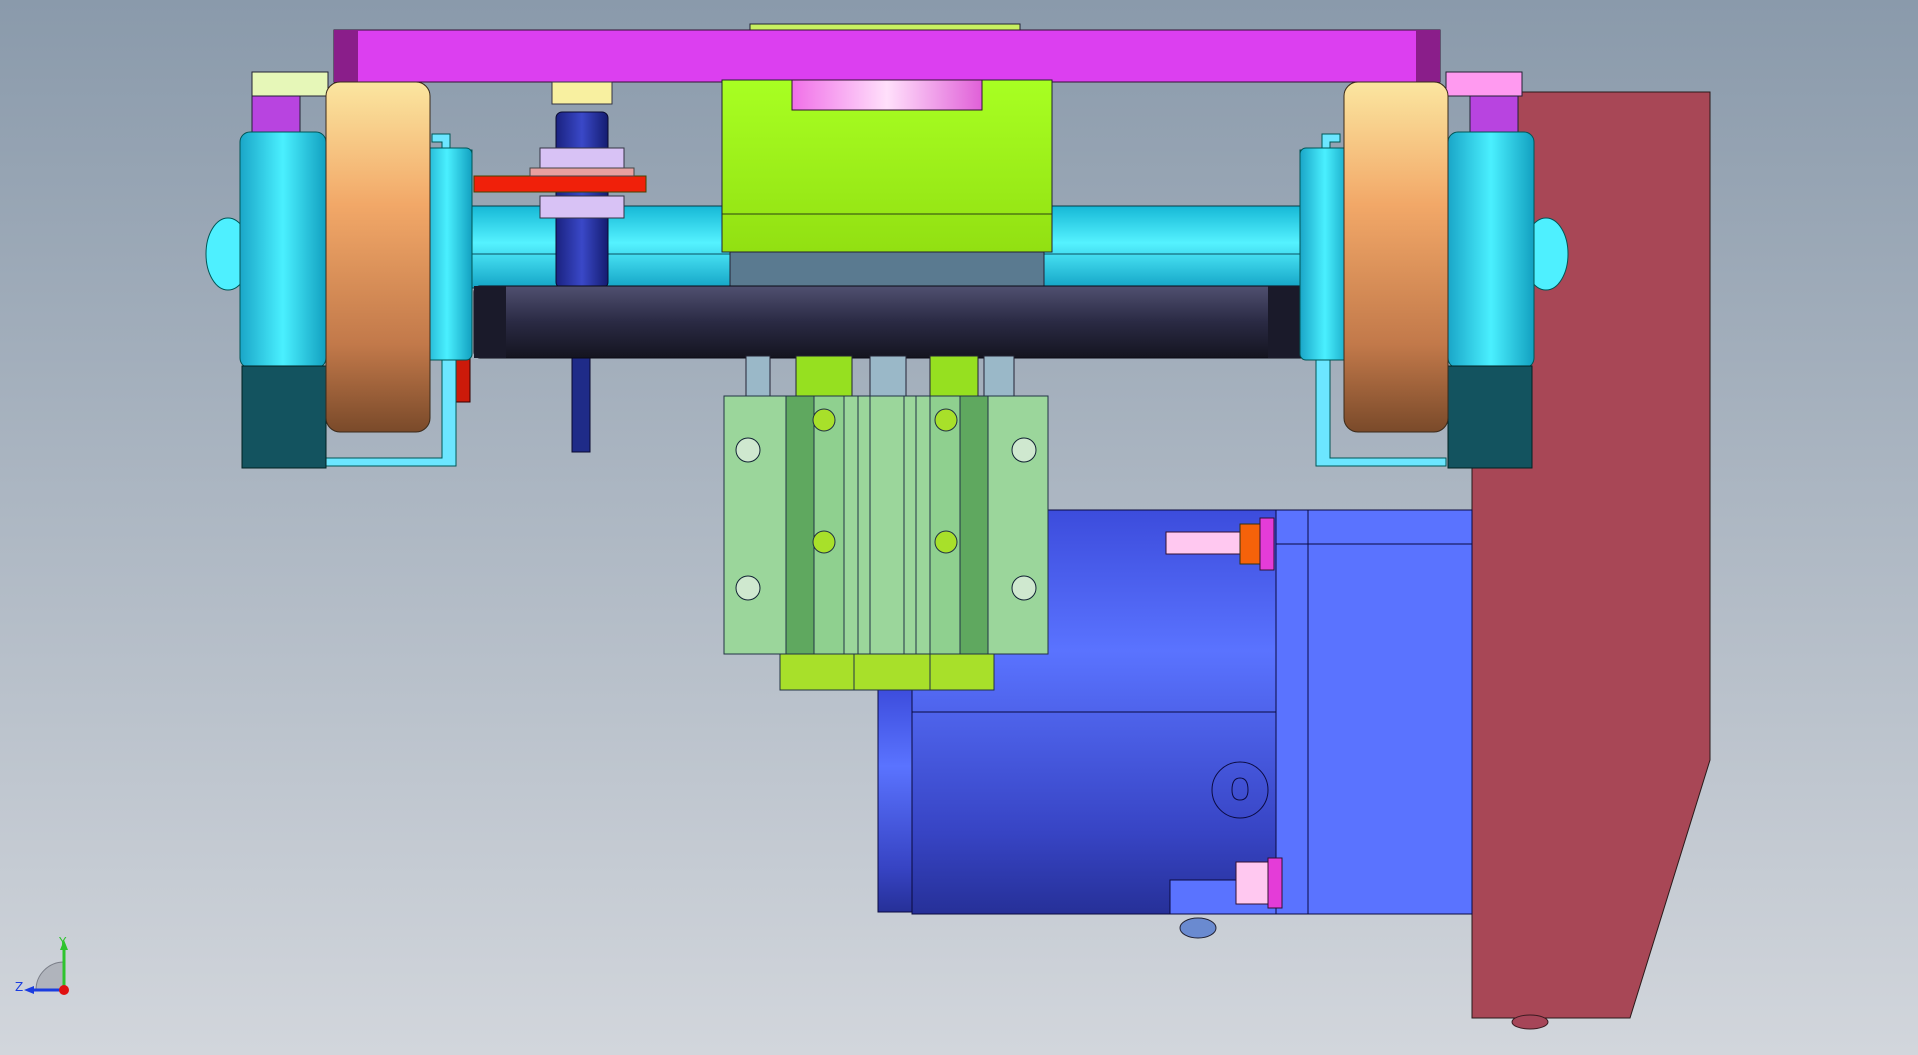  I want to click on sensor-washer, so click(582, 172).